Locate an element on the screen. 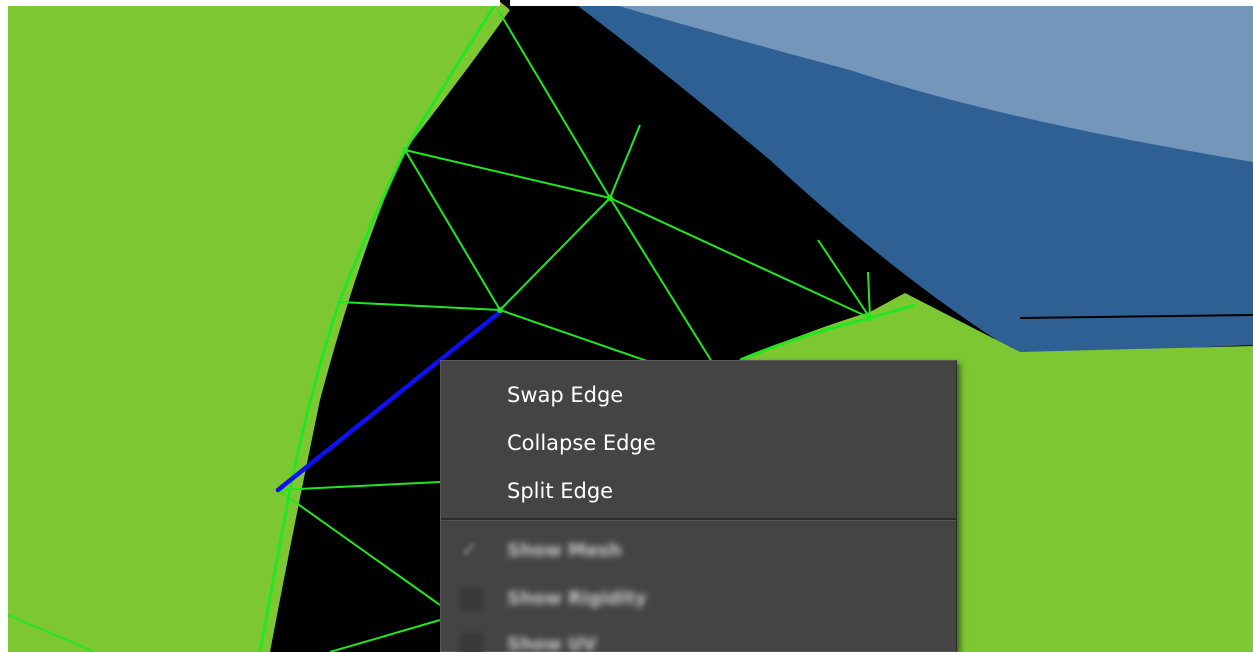  show-rigidity-label: Show Rigidity is located at coordinates (577, 598).